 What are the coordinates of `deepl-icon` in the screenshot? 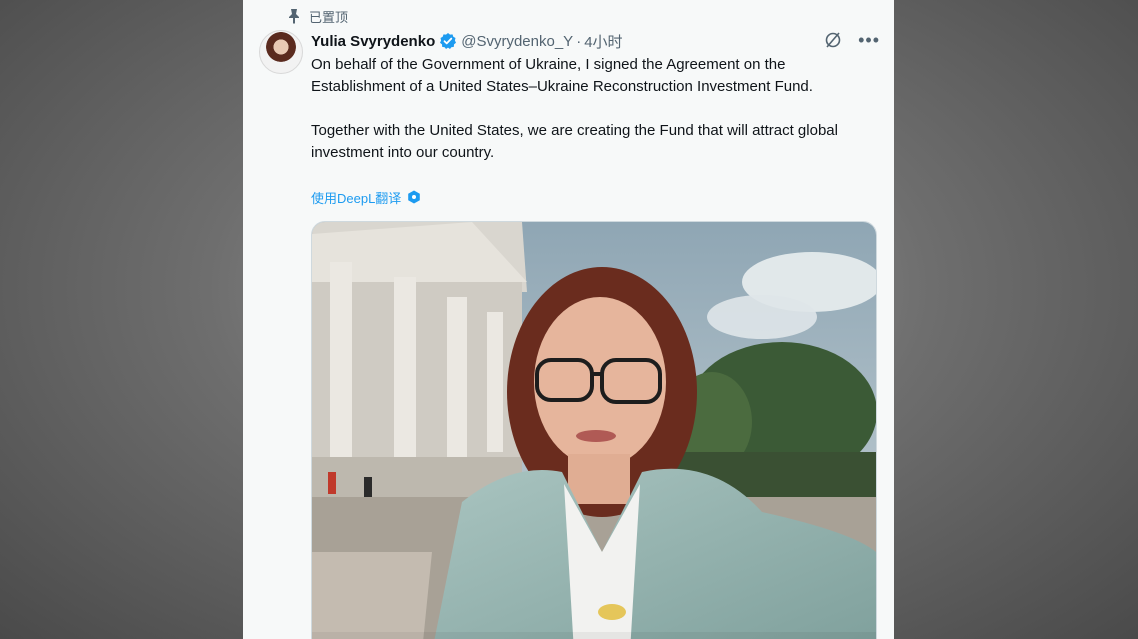 It's located at (414, 197).